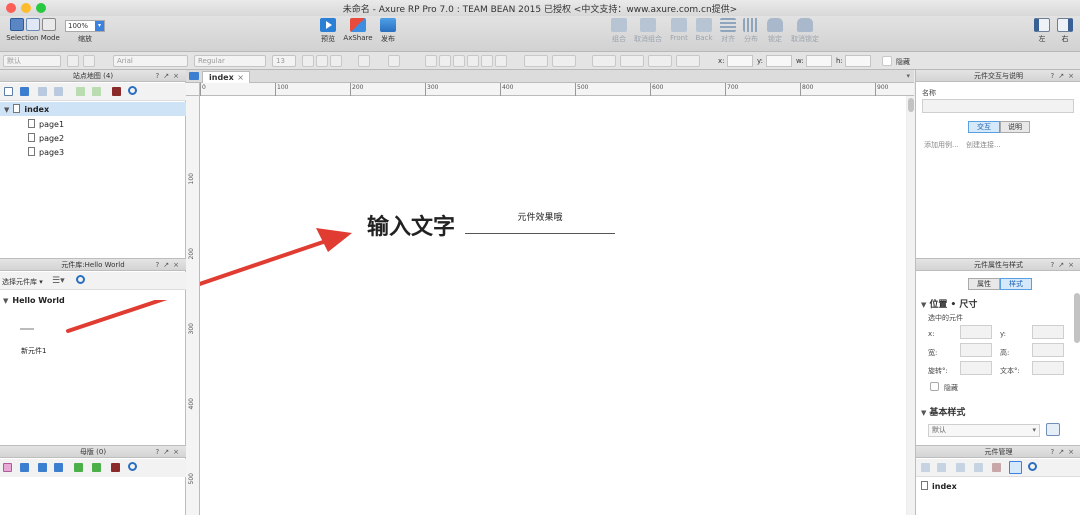 The width and height of the screenshot is (1080, 515). I want to click on prop-hidden-checkbox, so click(934, 386).